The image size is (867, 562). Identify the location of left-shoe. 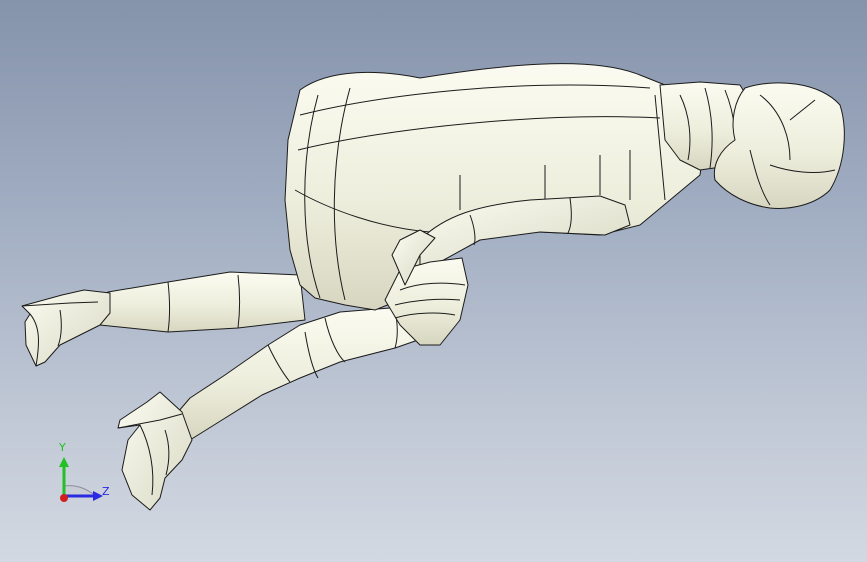
(66, 328).